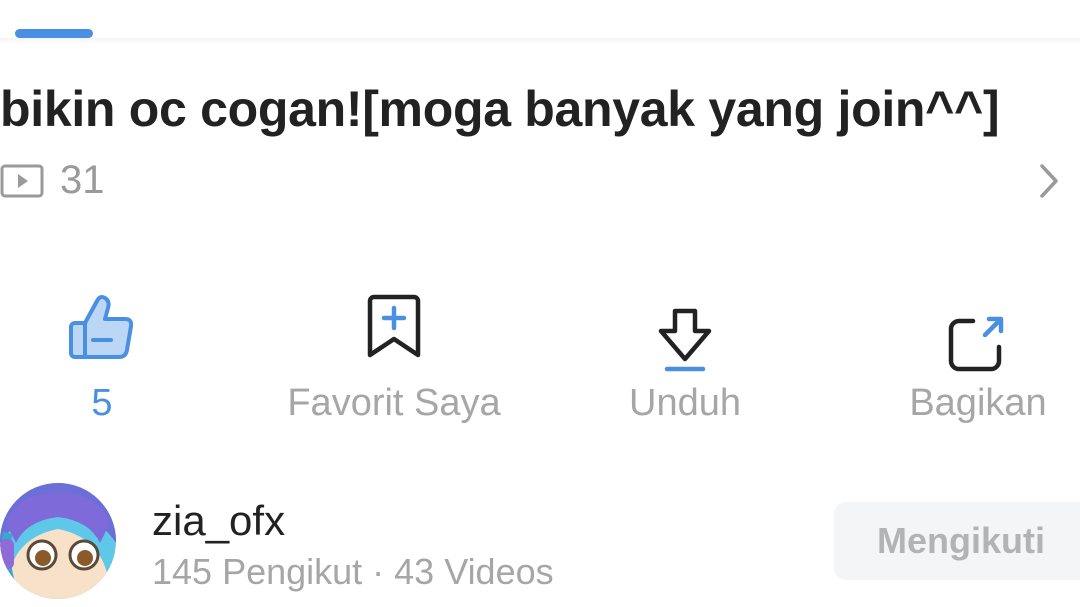  Describe the element at coordinates (82, 180) in the screenshot. I see `play-count: 31` at that location.